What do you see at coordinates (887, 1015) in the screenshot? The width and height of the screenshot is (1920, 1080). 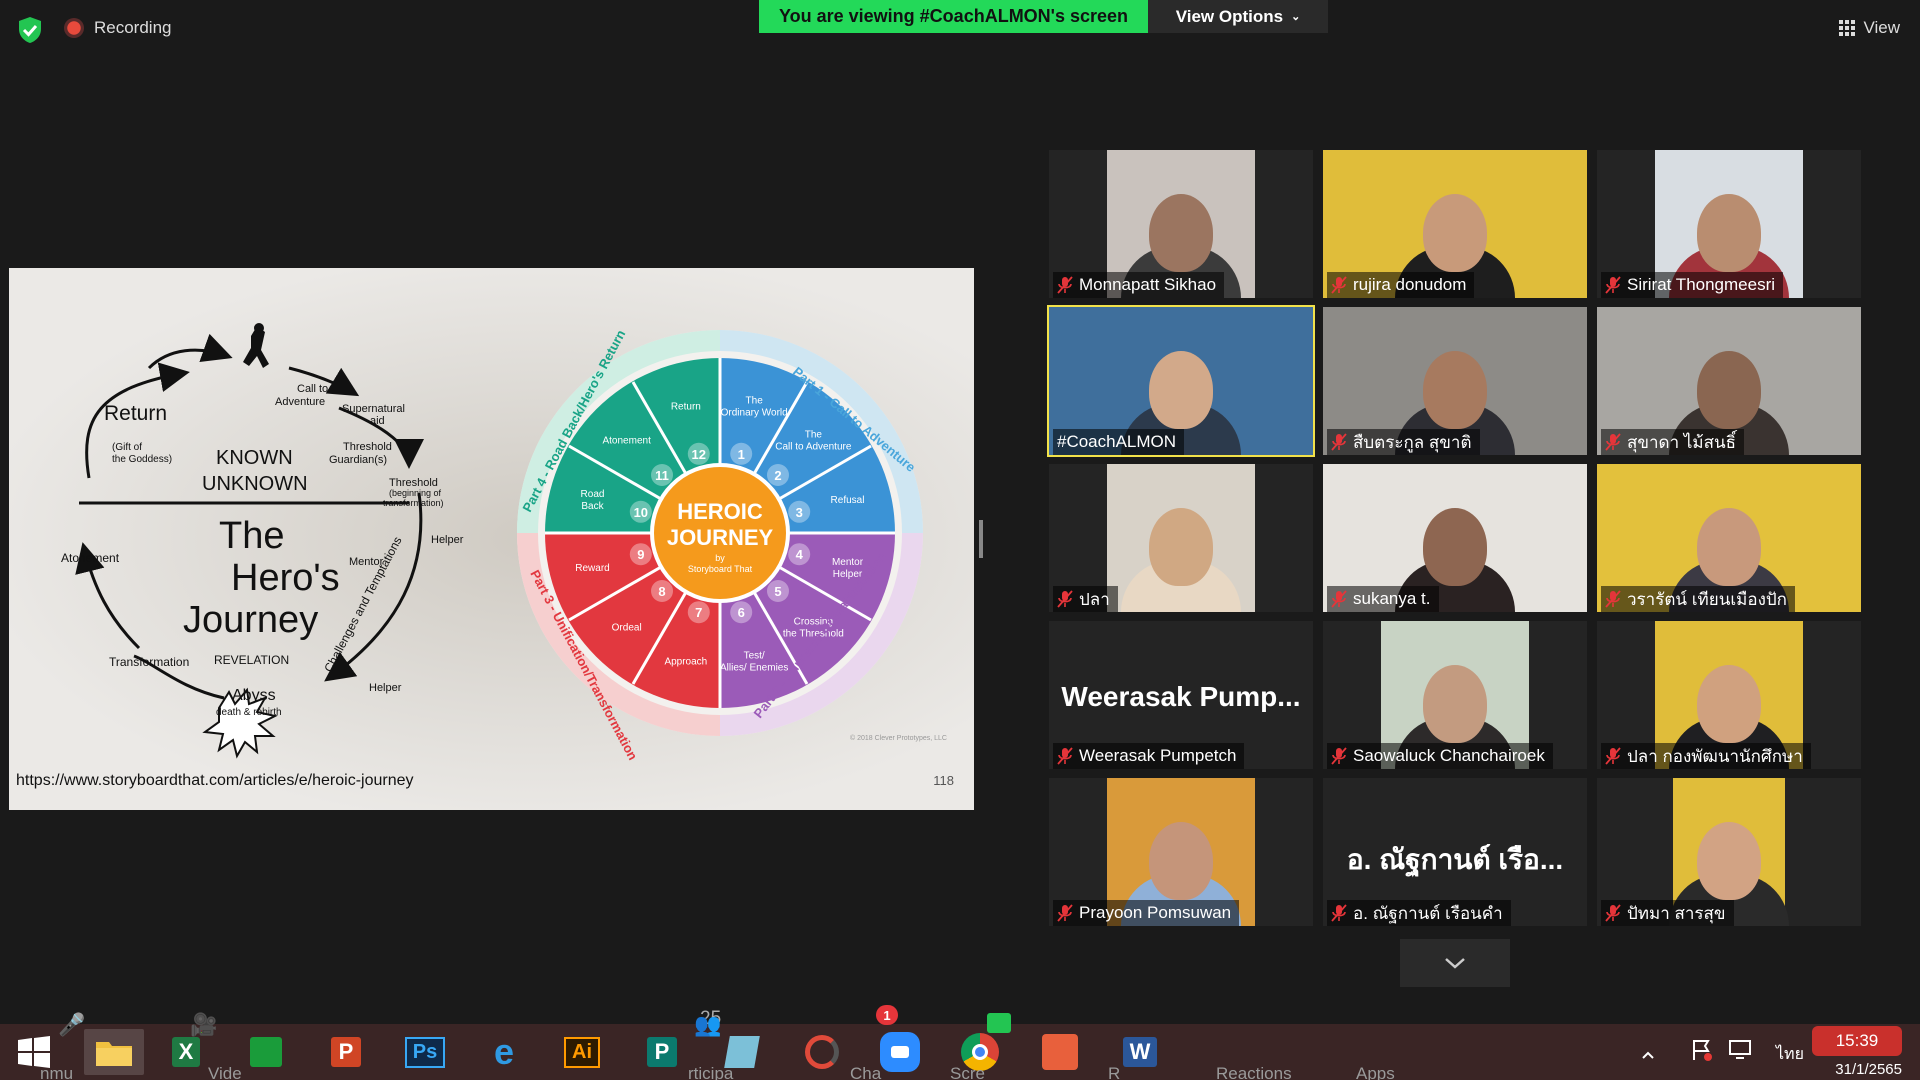 I see `chat-unread-badge: 1` at bounding box center [887, 1015].